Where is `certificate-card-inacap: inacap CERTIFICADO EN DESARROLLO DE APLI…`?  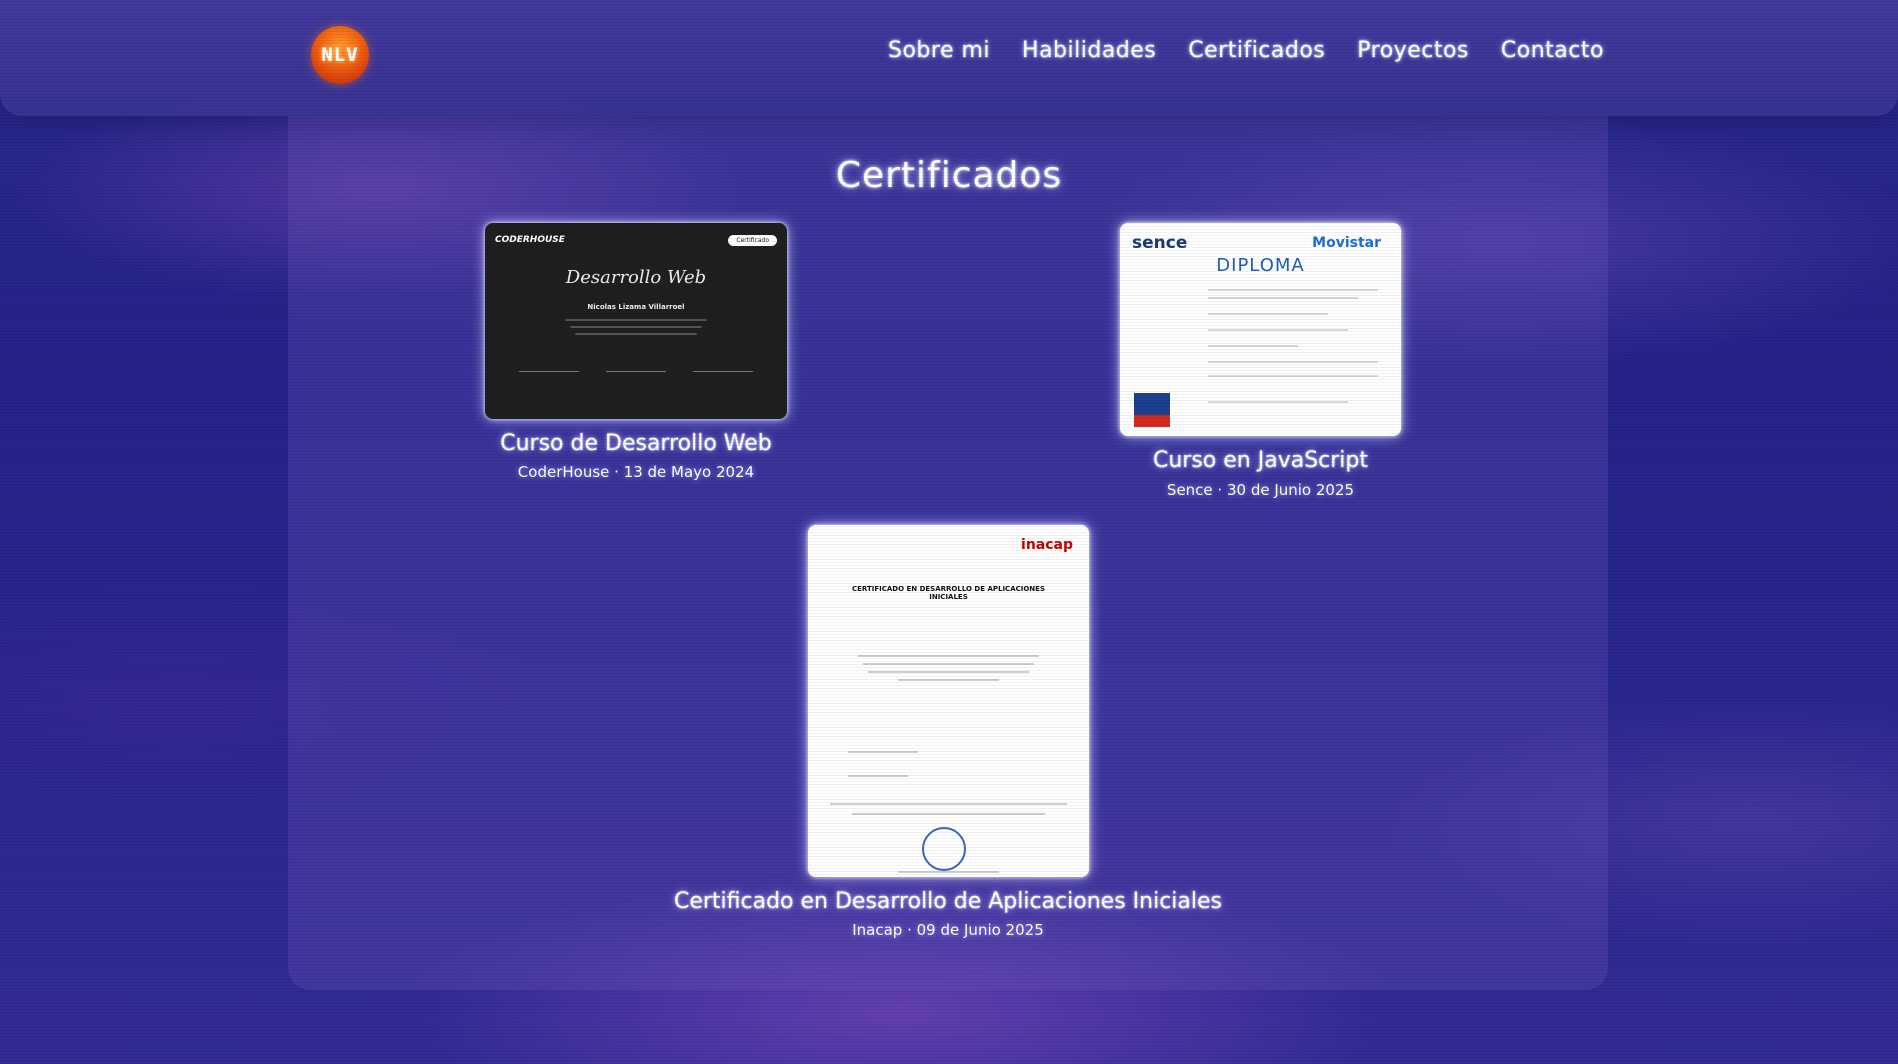
certificate-card-inacap: inacap CERTIFICADO EN DESARROLLO DE APLI… is located at coordinates (948, 735).